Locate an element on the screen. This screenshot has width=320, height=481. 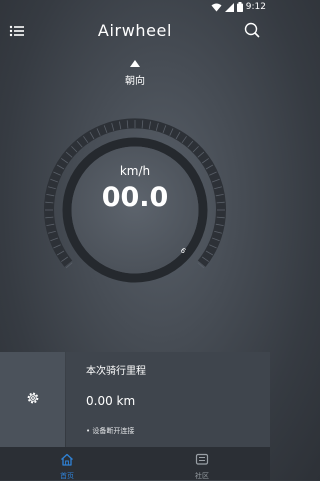
search-button is located at coordinates (252, 30).